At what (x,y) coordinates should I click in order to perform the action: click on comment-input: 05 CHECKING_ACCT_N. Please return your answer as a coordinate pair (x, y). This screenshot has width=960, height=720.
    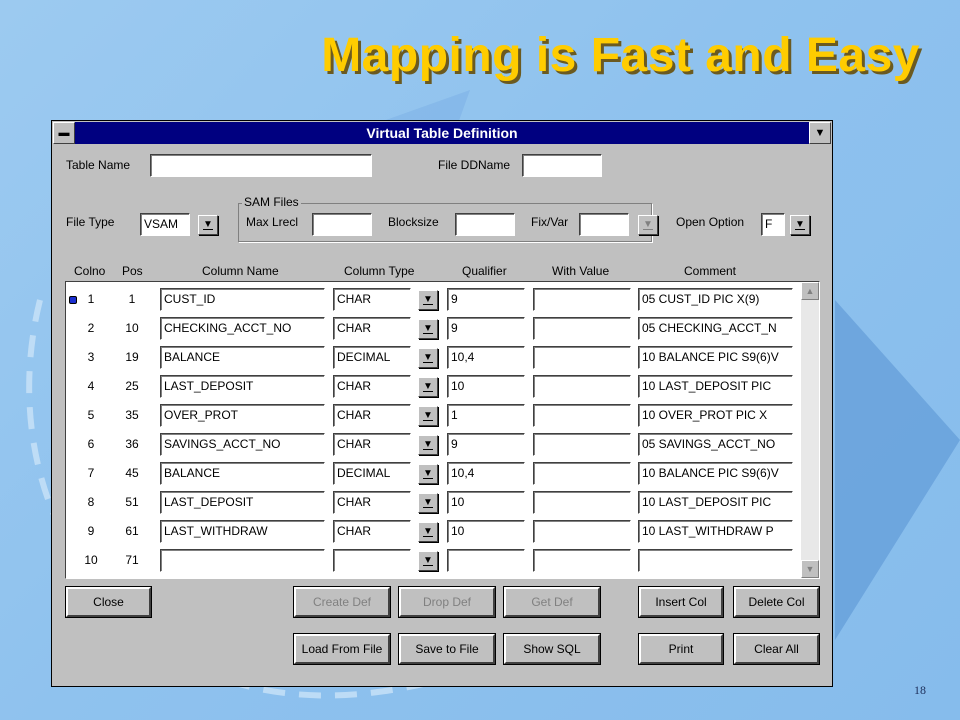
    Looking at the image, I should click on (715, 328).